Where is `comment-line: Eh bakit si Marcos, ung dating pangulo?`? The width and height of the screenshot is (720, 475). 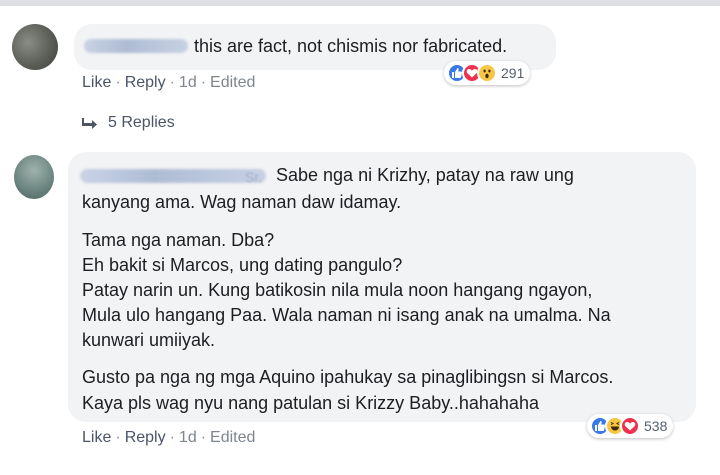 comment-line: Eh bakit si Marcos, ung dating pangulo? is located at coordinates (242, 265).